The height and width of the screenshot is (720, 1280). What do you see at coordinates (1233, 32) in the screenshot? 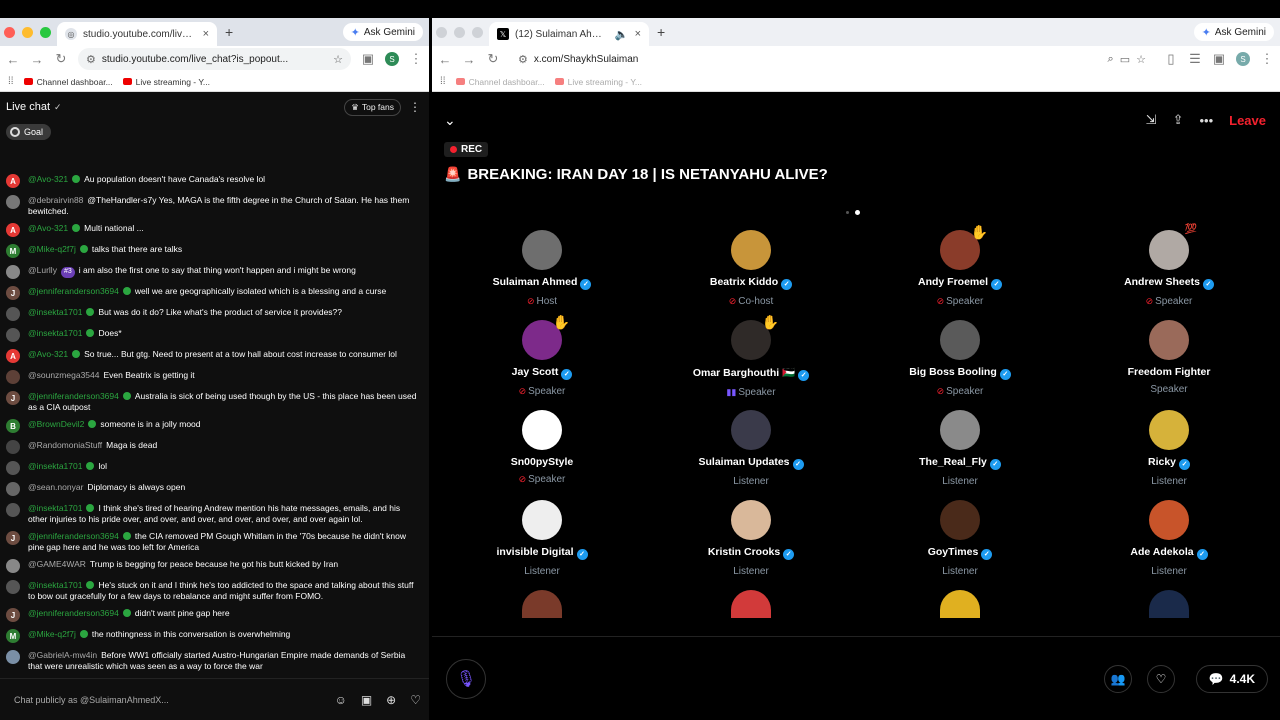
I see `ask-gemini-button: ✦ Ask Gemini` at bounding box center [1233, 32].